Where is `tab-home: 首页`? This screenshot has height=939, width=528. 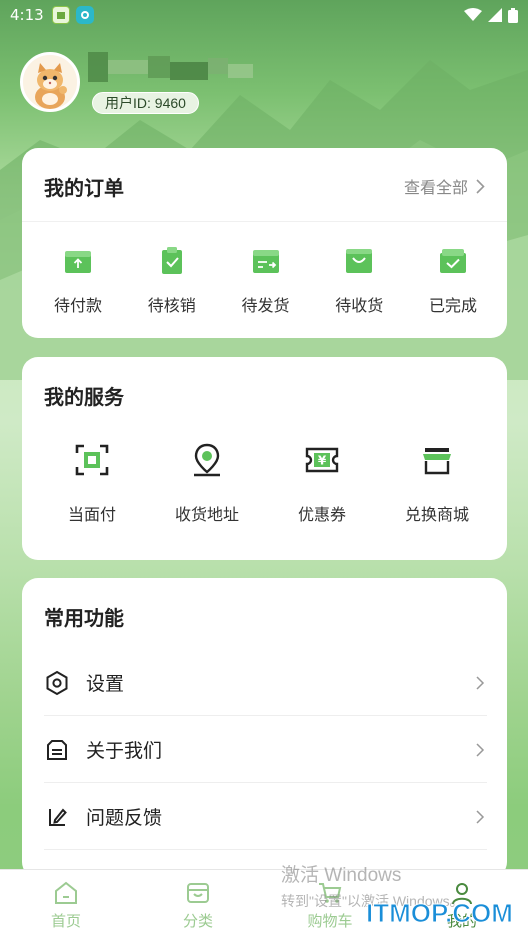
tab-home: 首页 is located at coordinates (66, 904).